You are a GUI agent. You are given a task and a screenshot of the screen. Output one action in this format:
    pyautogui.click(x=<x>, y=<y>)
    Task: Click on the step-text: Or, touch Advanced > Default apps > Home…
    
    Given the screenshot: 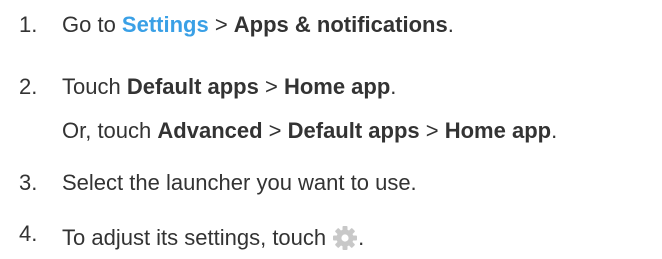 What is the action you would take?
    pyautogui.click(x=309, y=131)
    